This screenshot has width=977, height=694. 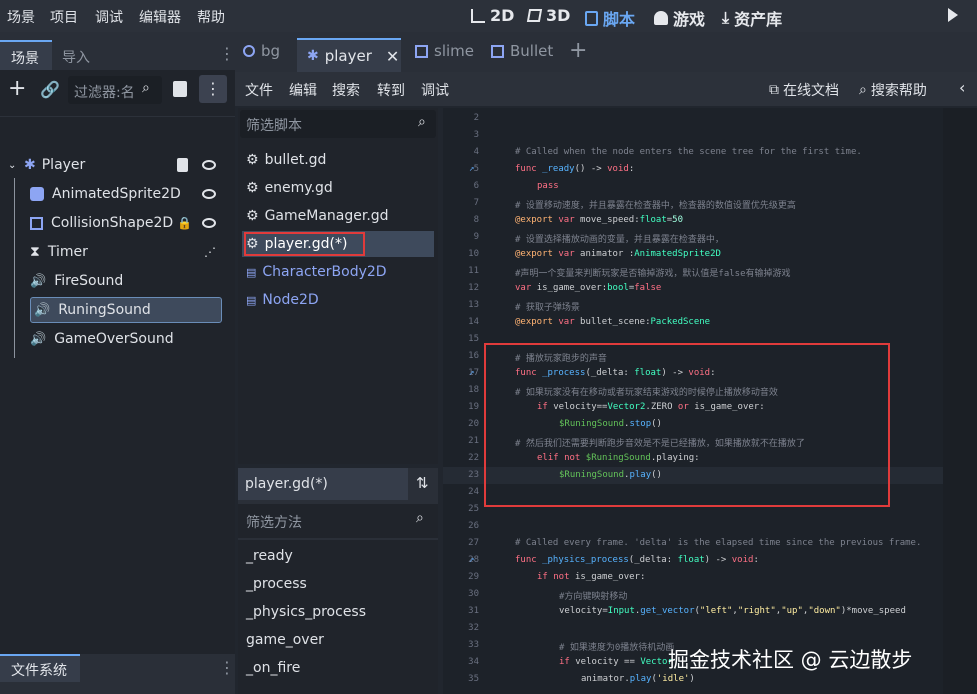 I want to click on line-number: 32, so click(x=473, y=628).